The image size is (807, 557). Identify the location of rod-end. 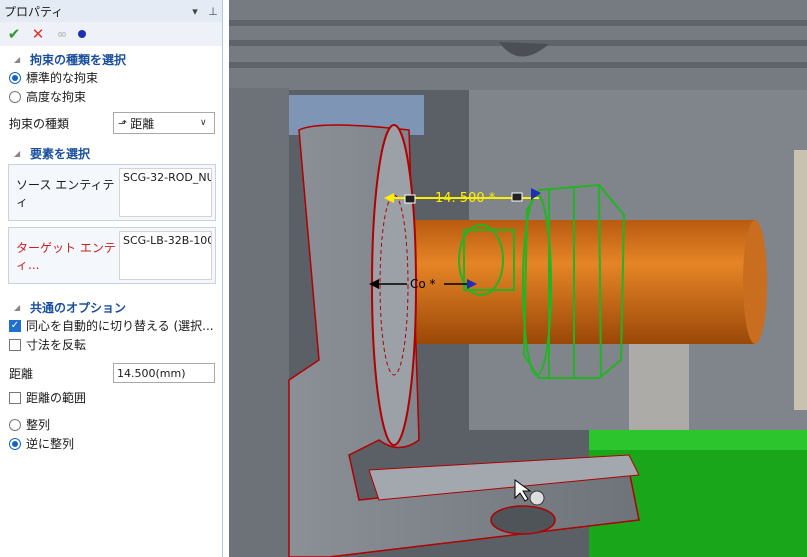
(755, 282).